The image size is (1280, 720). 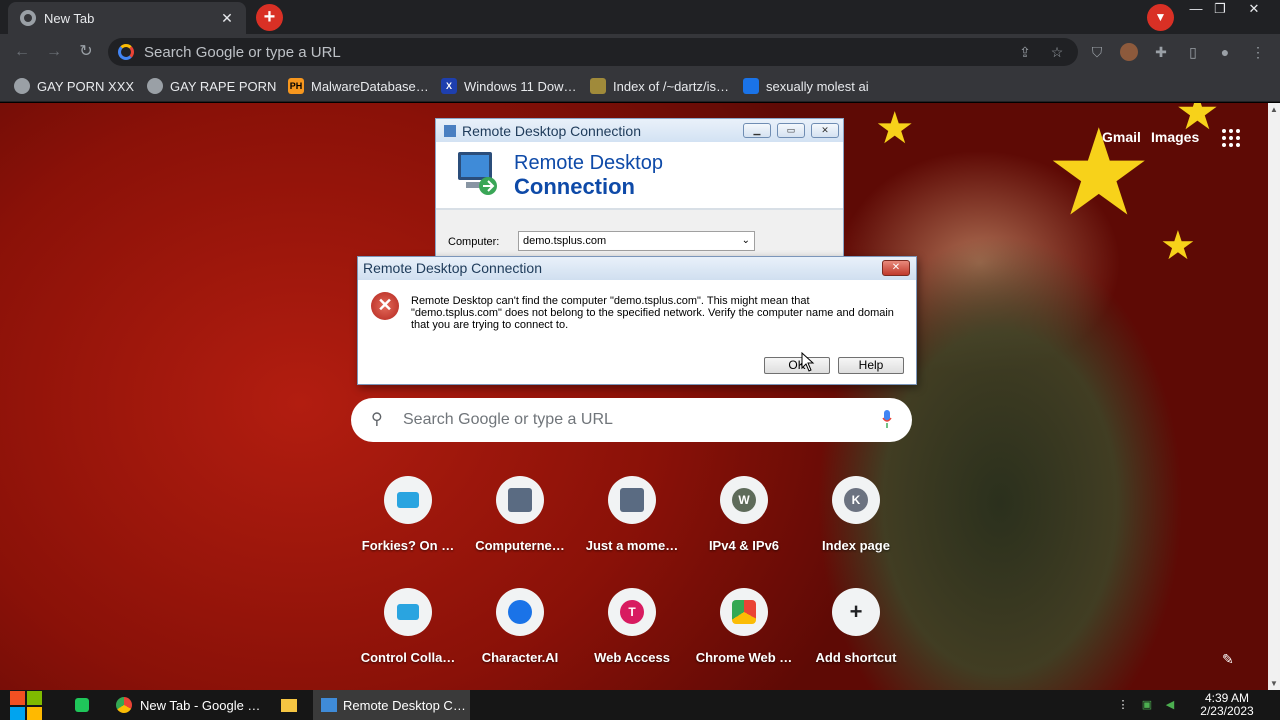 What do you see at coordinates (791, 130) in the screenshot?
I see `rdc-maximize-button: ▭` at bounding box center [791, 130].